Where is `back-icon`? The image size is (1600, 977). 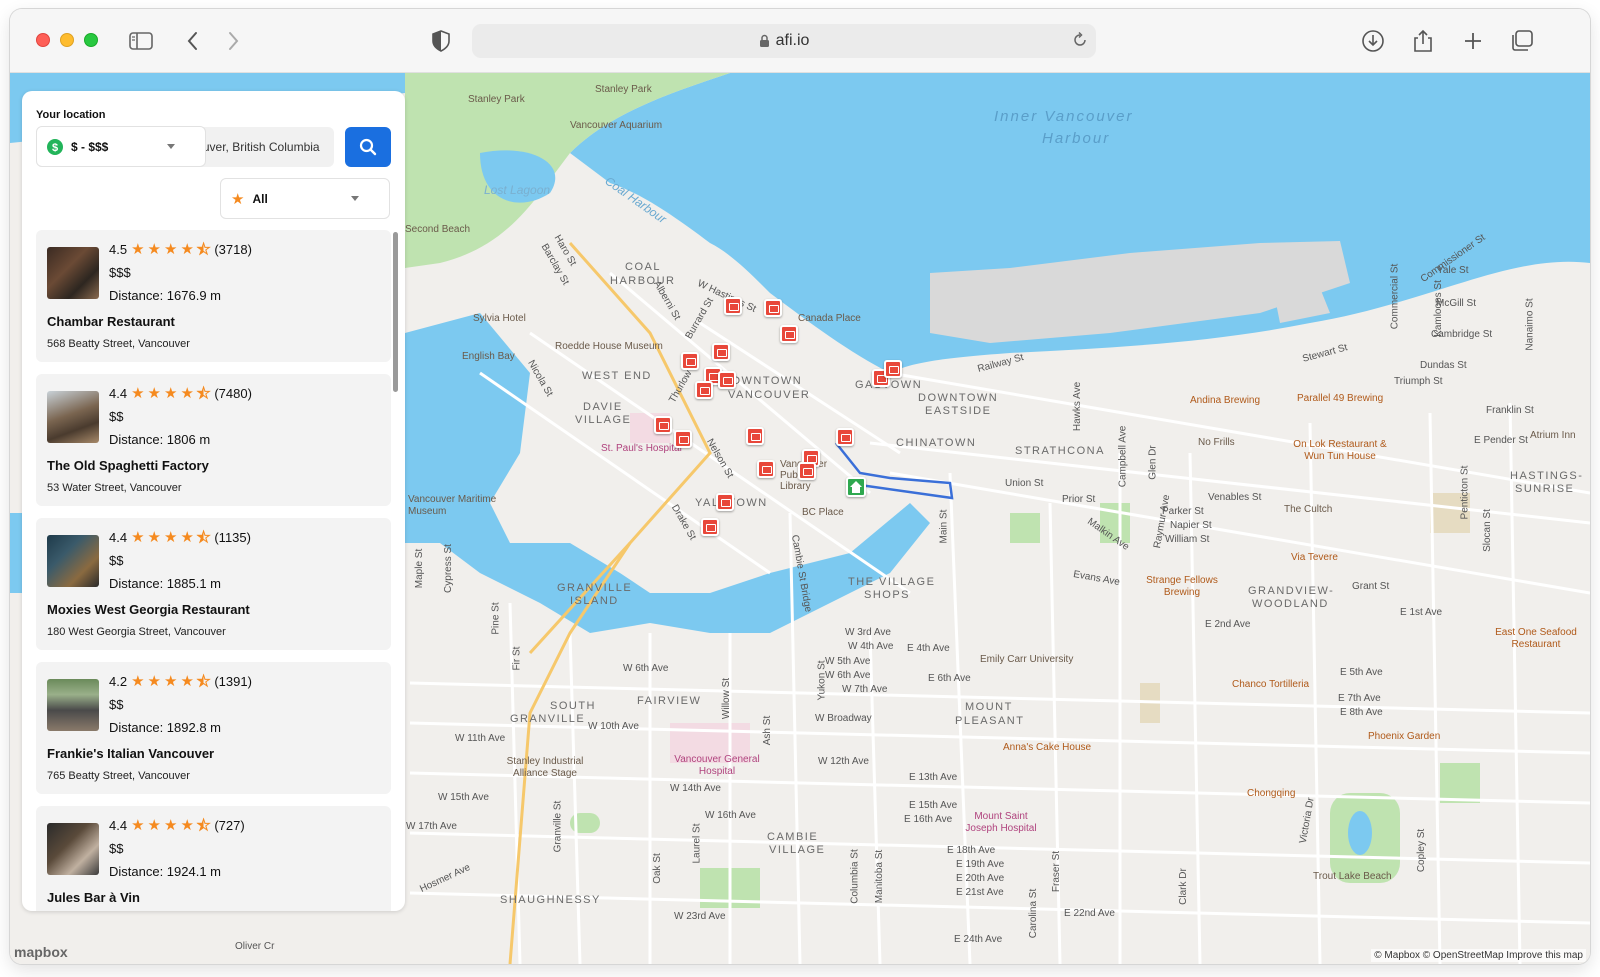
back-icon is located at coordinates (193, 41).